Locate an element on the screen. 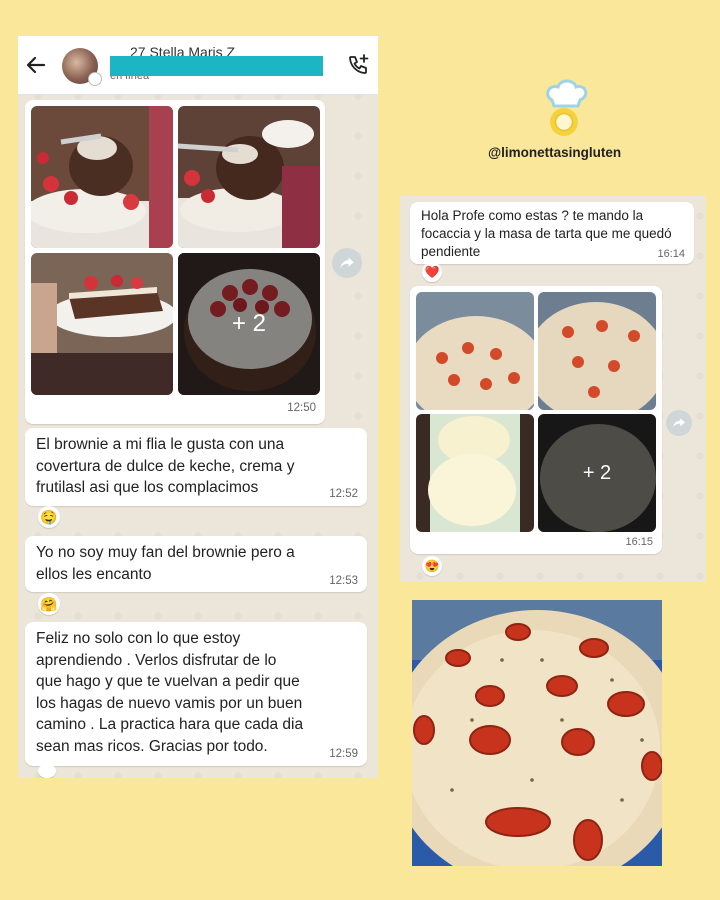  brownie-slice-photo is located at coordinates (102, 324).